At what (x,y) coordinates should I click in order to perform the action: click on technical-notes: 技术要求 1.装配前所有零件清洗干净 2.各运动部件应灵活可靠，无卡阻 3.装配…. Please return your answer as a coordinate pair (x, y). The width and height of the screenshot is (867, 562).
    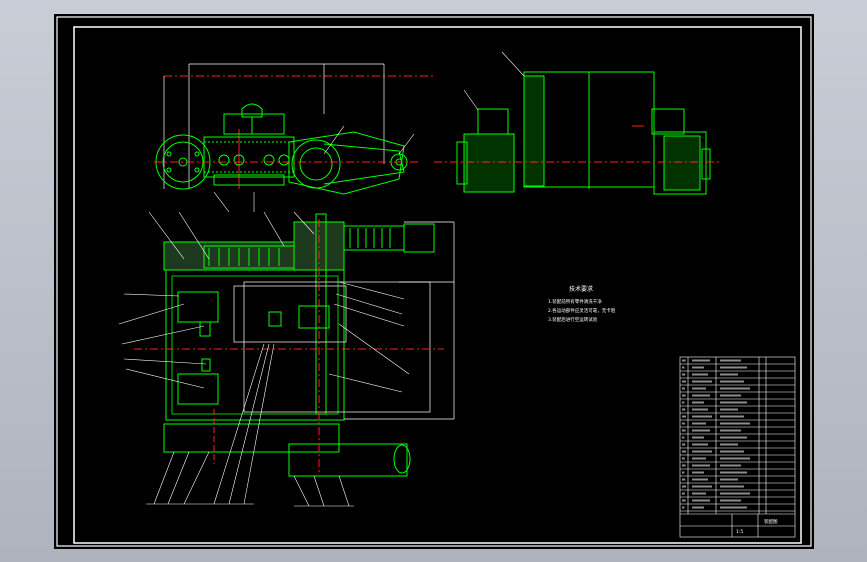
    Looking at the image, I should click on (582, 304).